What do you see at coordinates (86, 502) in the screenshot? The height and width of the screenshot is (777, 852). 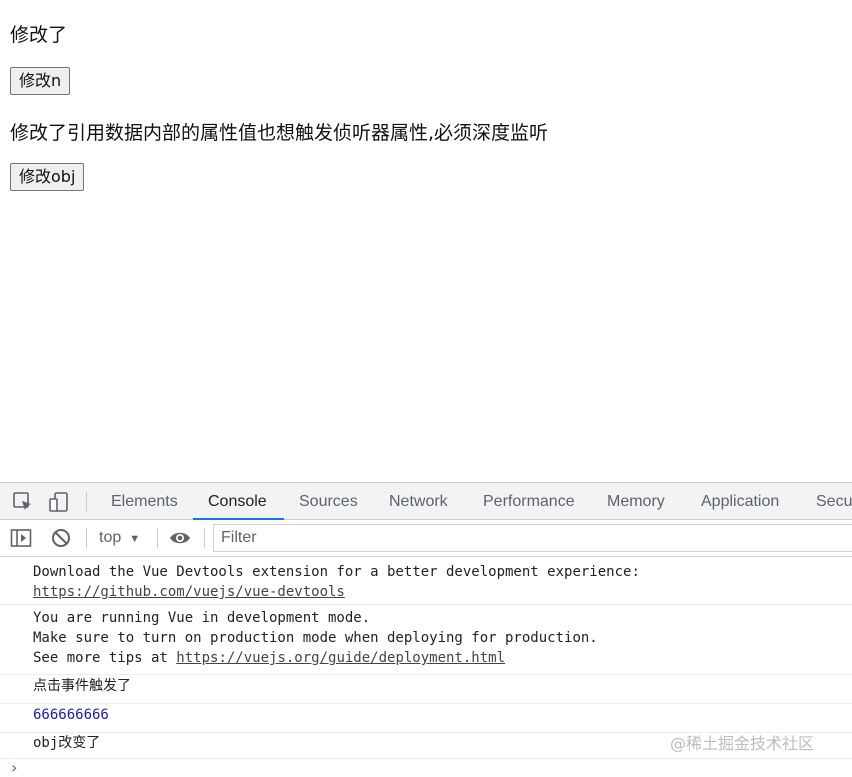 I see `tabbar-divider` at bounding box center [86, 502].